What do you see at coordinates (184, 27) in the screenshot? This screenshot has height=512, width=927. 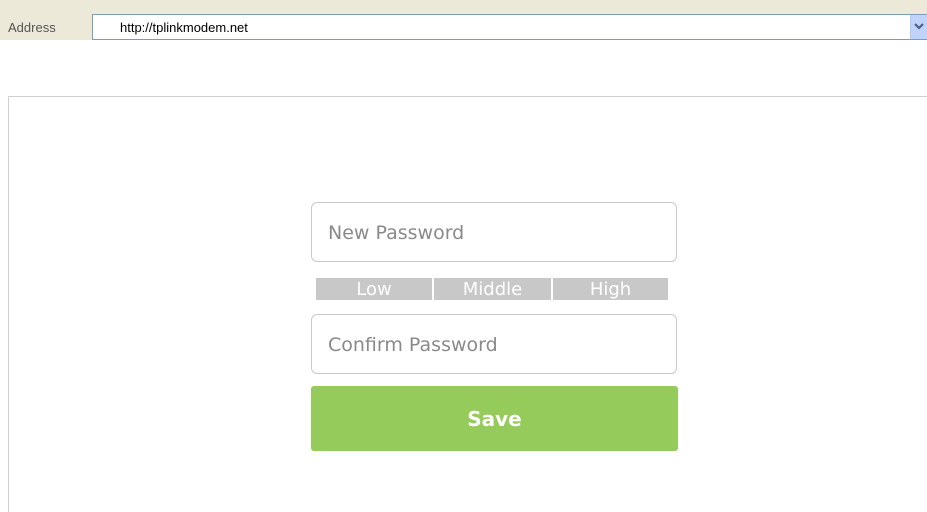 I see `url-text: http://tplinkmodem.net` at bounding box center [184, 27].